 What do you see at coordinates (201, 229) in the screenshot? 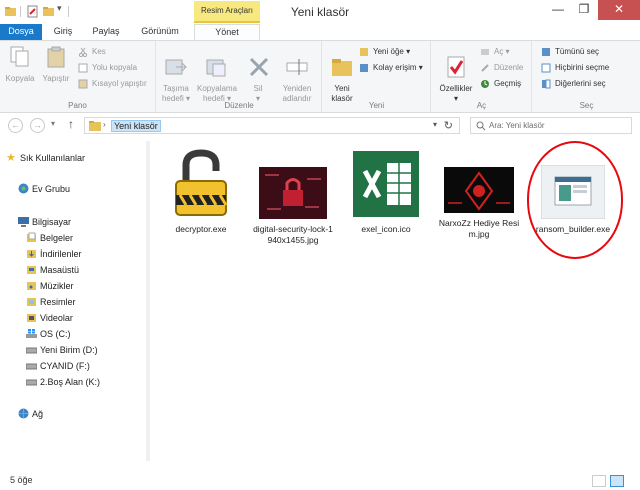
I see `file-name: decryptor.exe` at bounding box center [201, 229].